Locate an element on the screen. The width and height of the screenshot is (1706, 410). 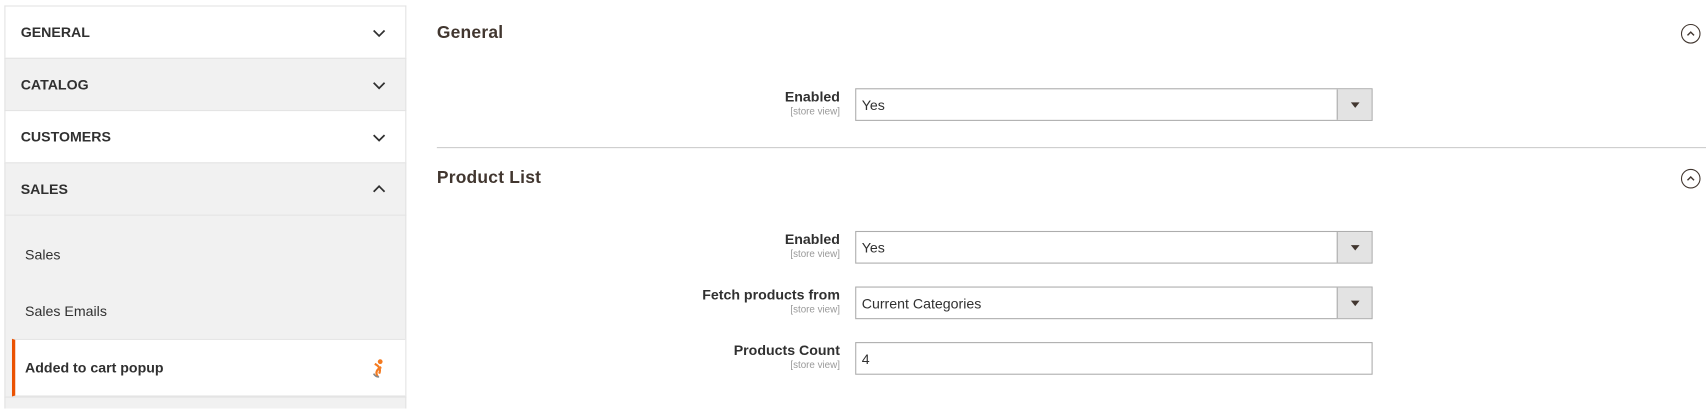
sidebar-item-sales: Sales is located at coordinates (205, 250).